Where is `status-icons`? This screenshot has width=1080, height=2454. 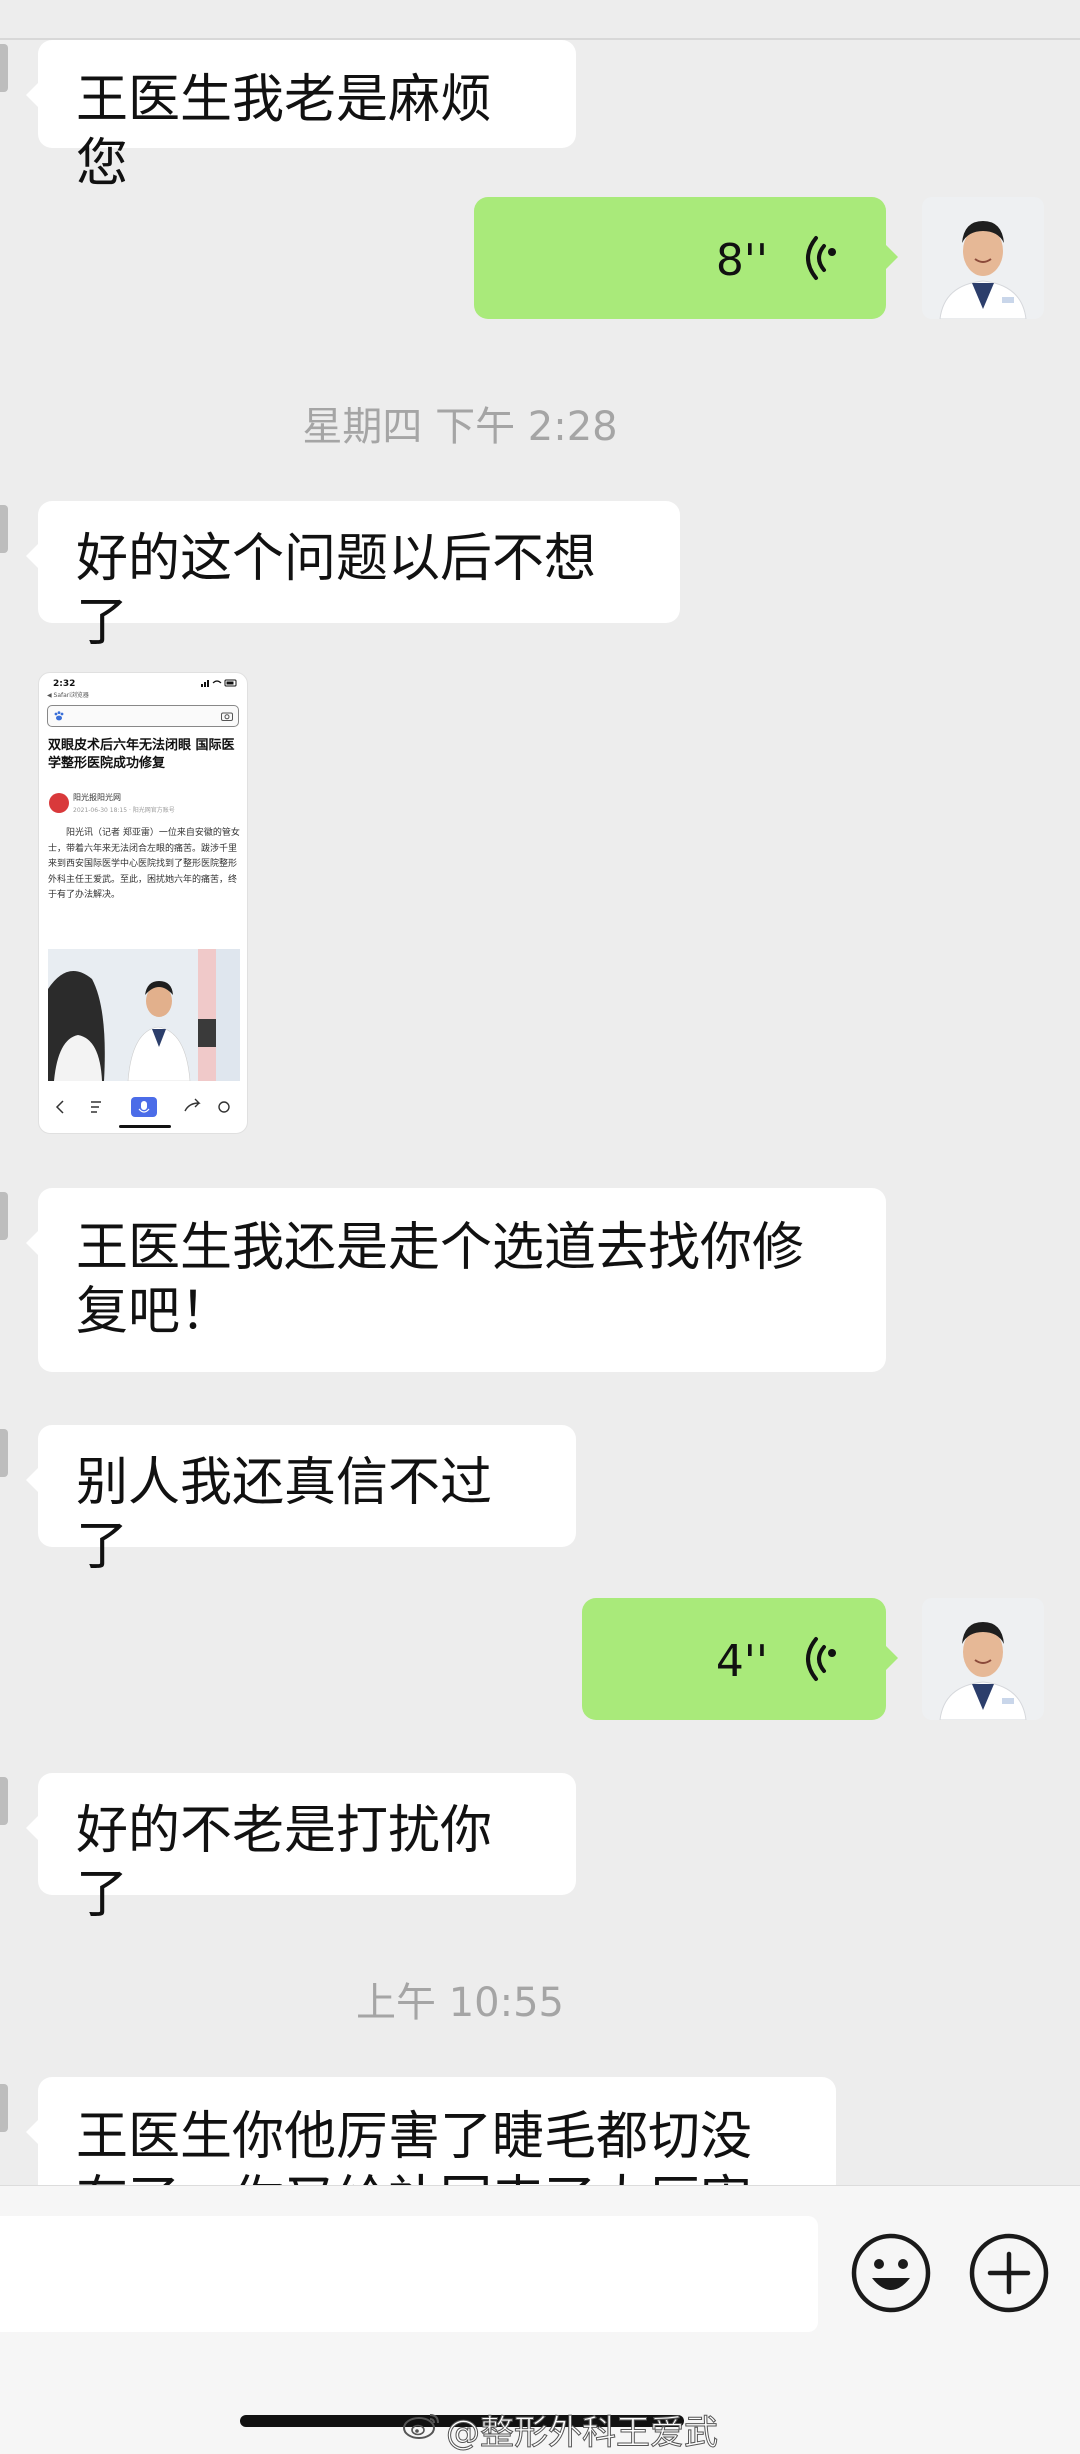 status-icons is located at coordinates (219, 683).